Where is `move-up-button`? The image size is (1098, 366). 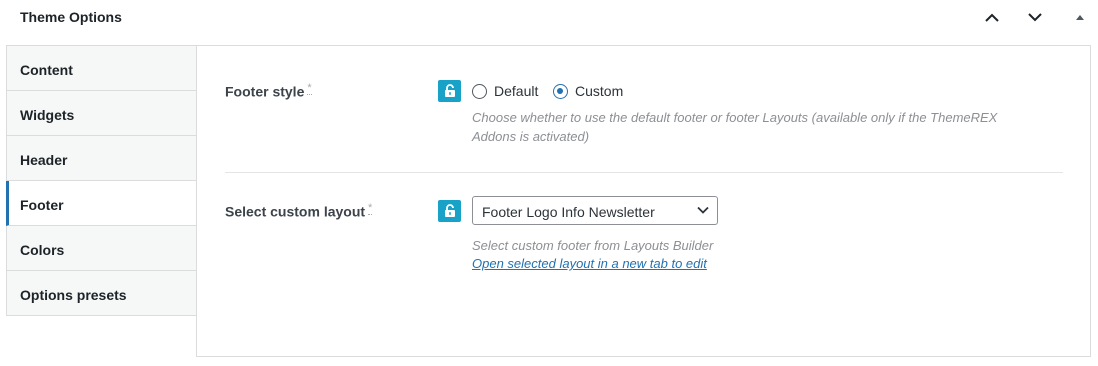
move-up-button is located at coordinates (992, 17).